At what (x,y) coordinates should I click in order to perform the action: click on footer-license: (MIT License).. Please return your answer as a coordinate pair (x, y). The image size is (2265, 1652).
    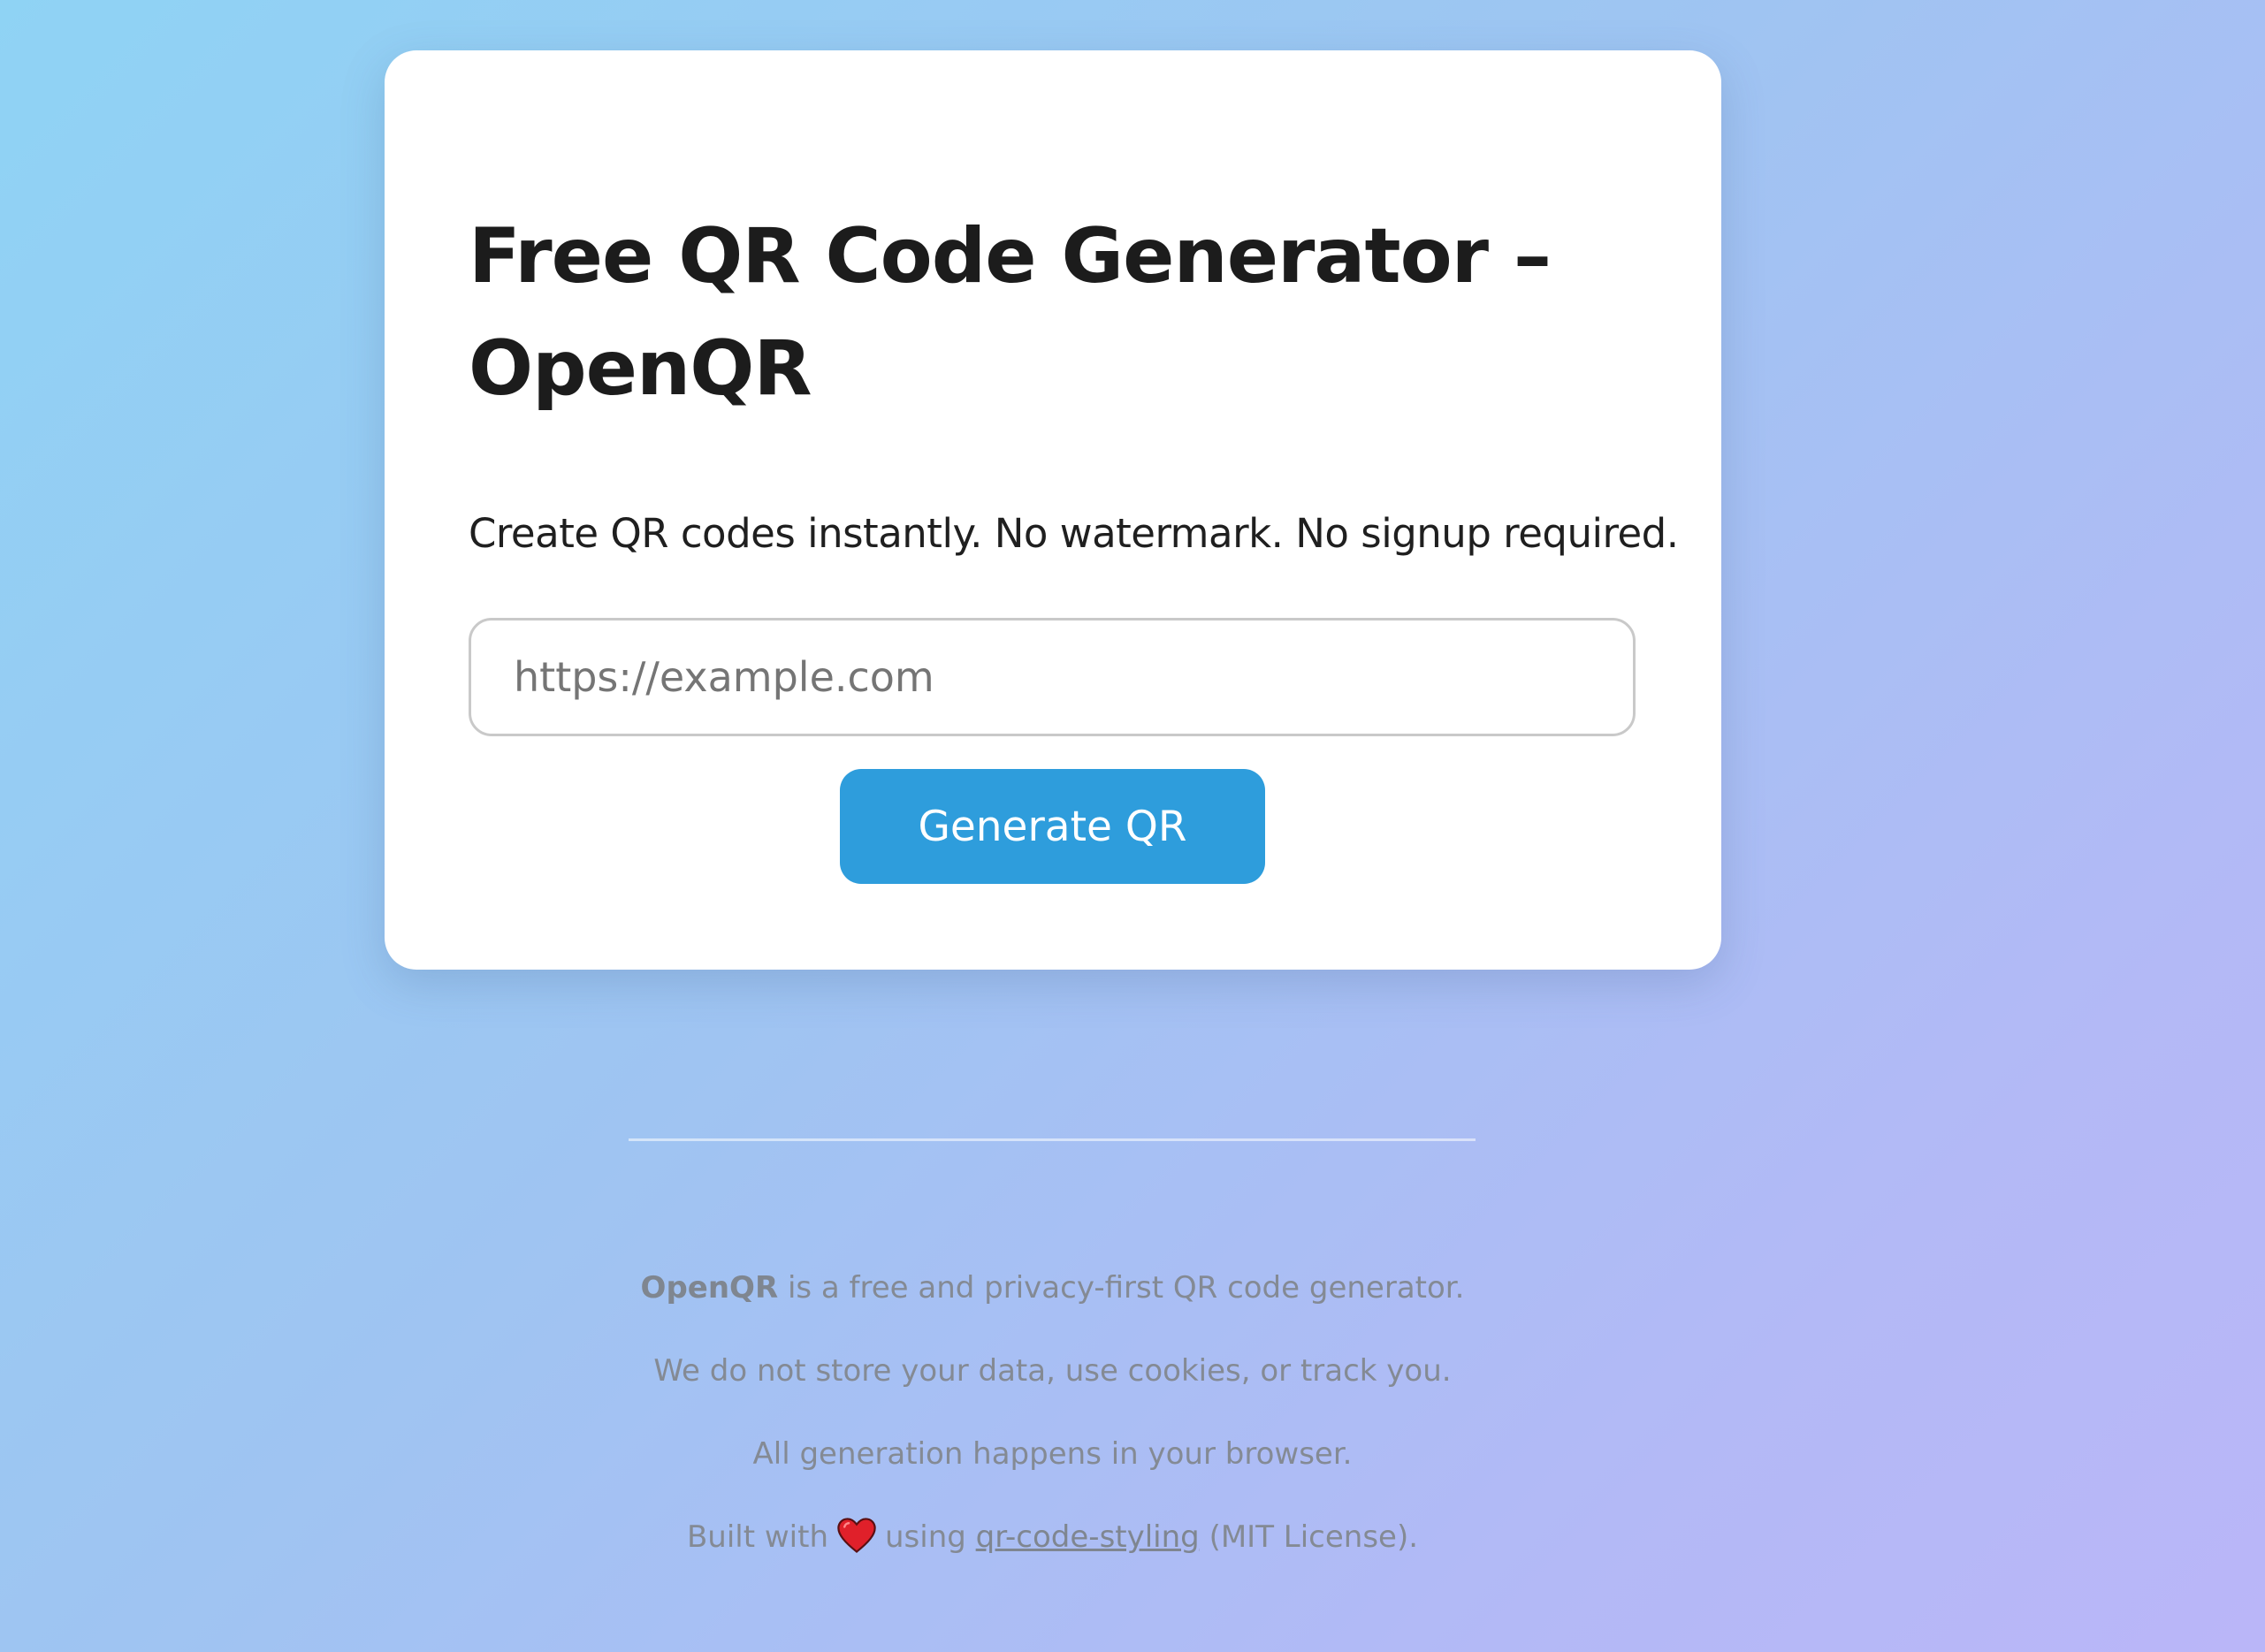
    Looking at the image, I should click on (1314, 1537).